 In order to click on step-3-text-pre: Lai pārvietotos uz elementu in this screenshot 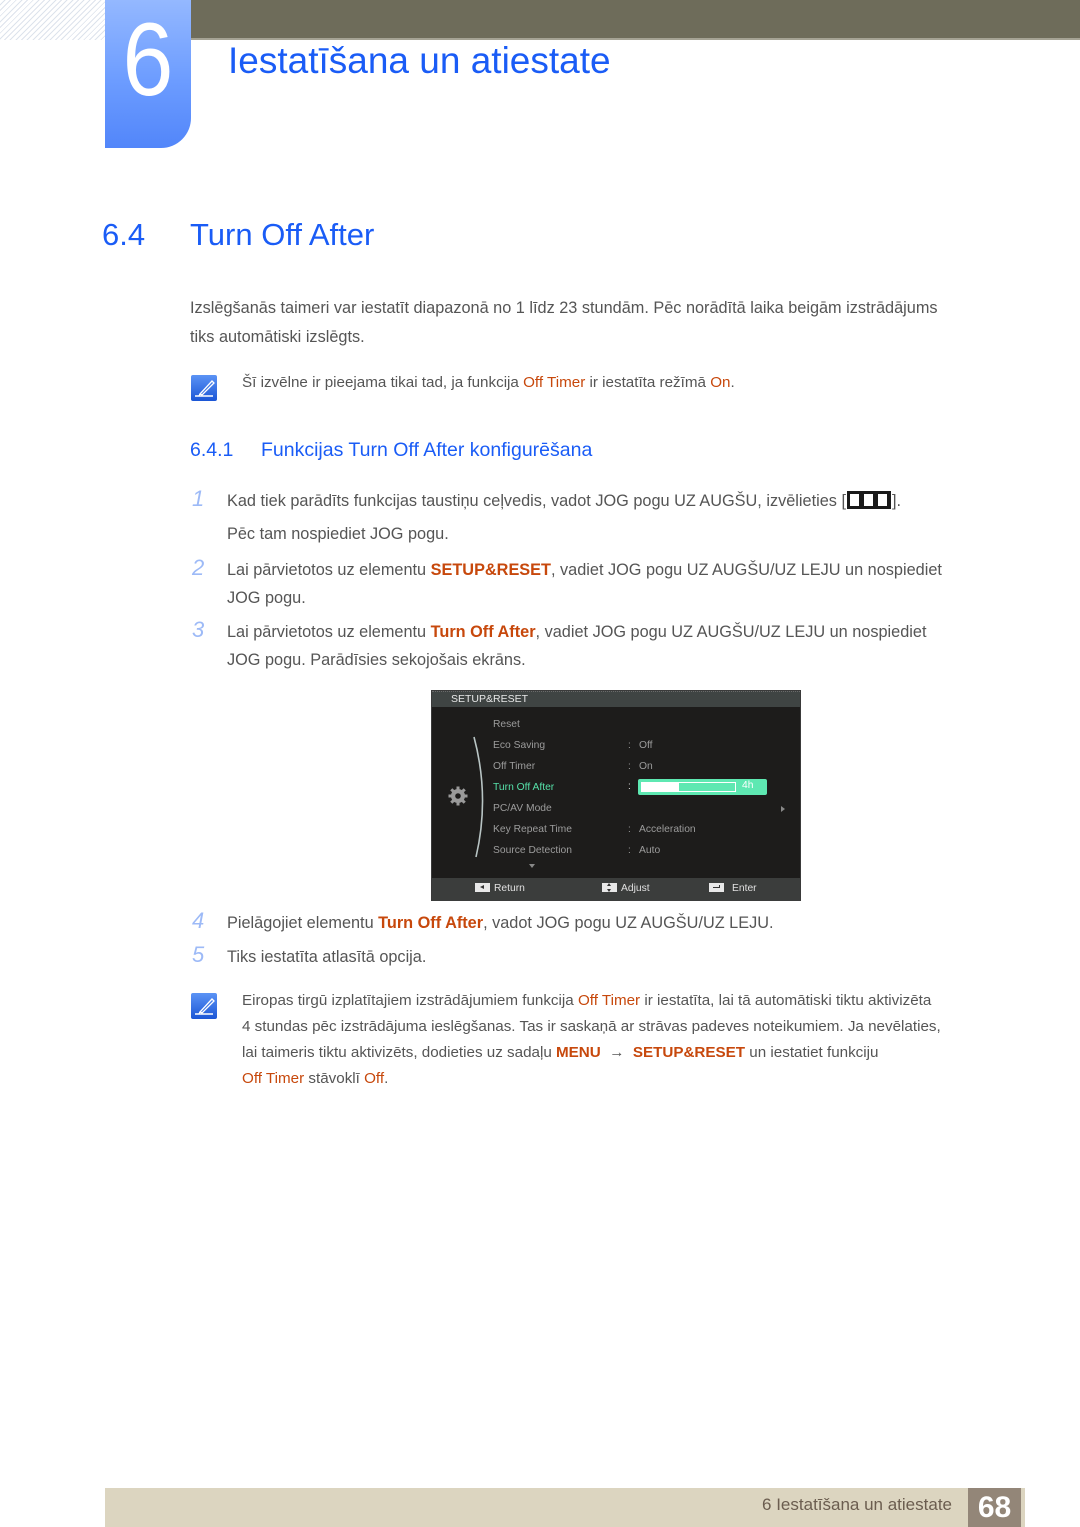, I will do `click(329, 632)`.